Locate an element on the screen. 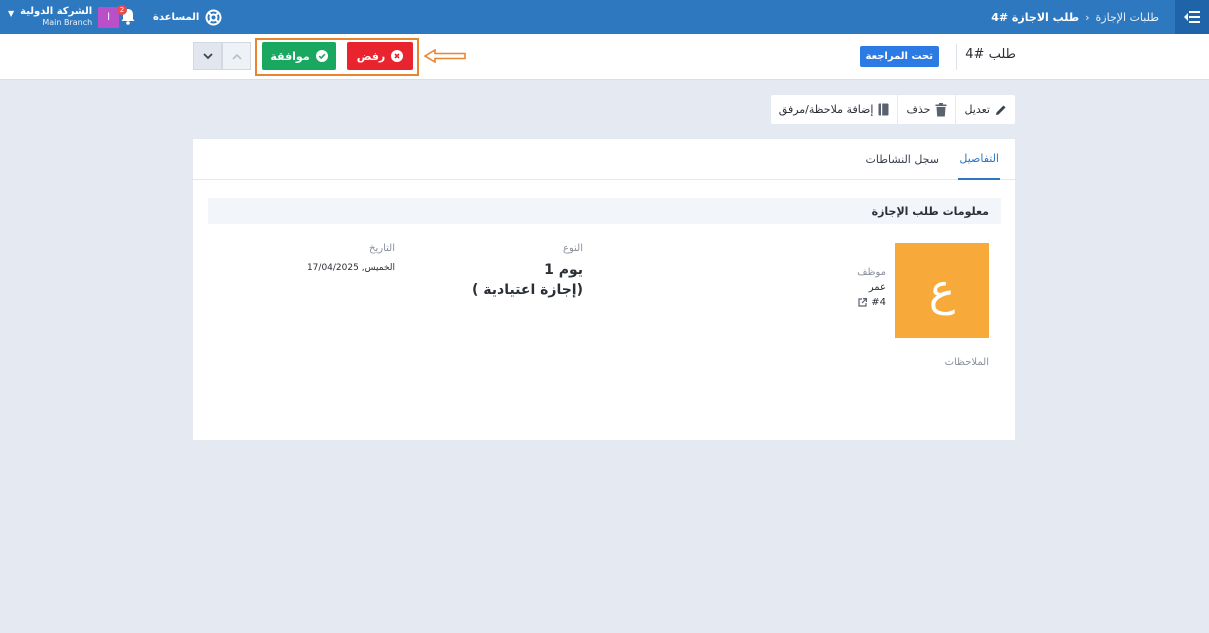 Image resolution: width=1209 pixels, height=633 pixels. reject-button: رفض is located at coordinates (380, 56).